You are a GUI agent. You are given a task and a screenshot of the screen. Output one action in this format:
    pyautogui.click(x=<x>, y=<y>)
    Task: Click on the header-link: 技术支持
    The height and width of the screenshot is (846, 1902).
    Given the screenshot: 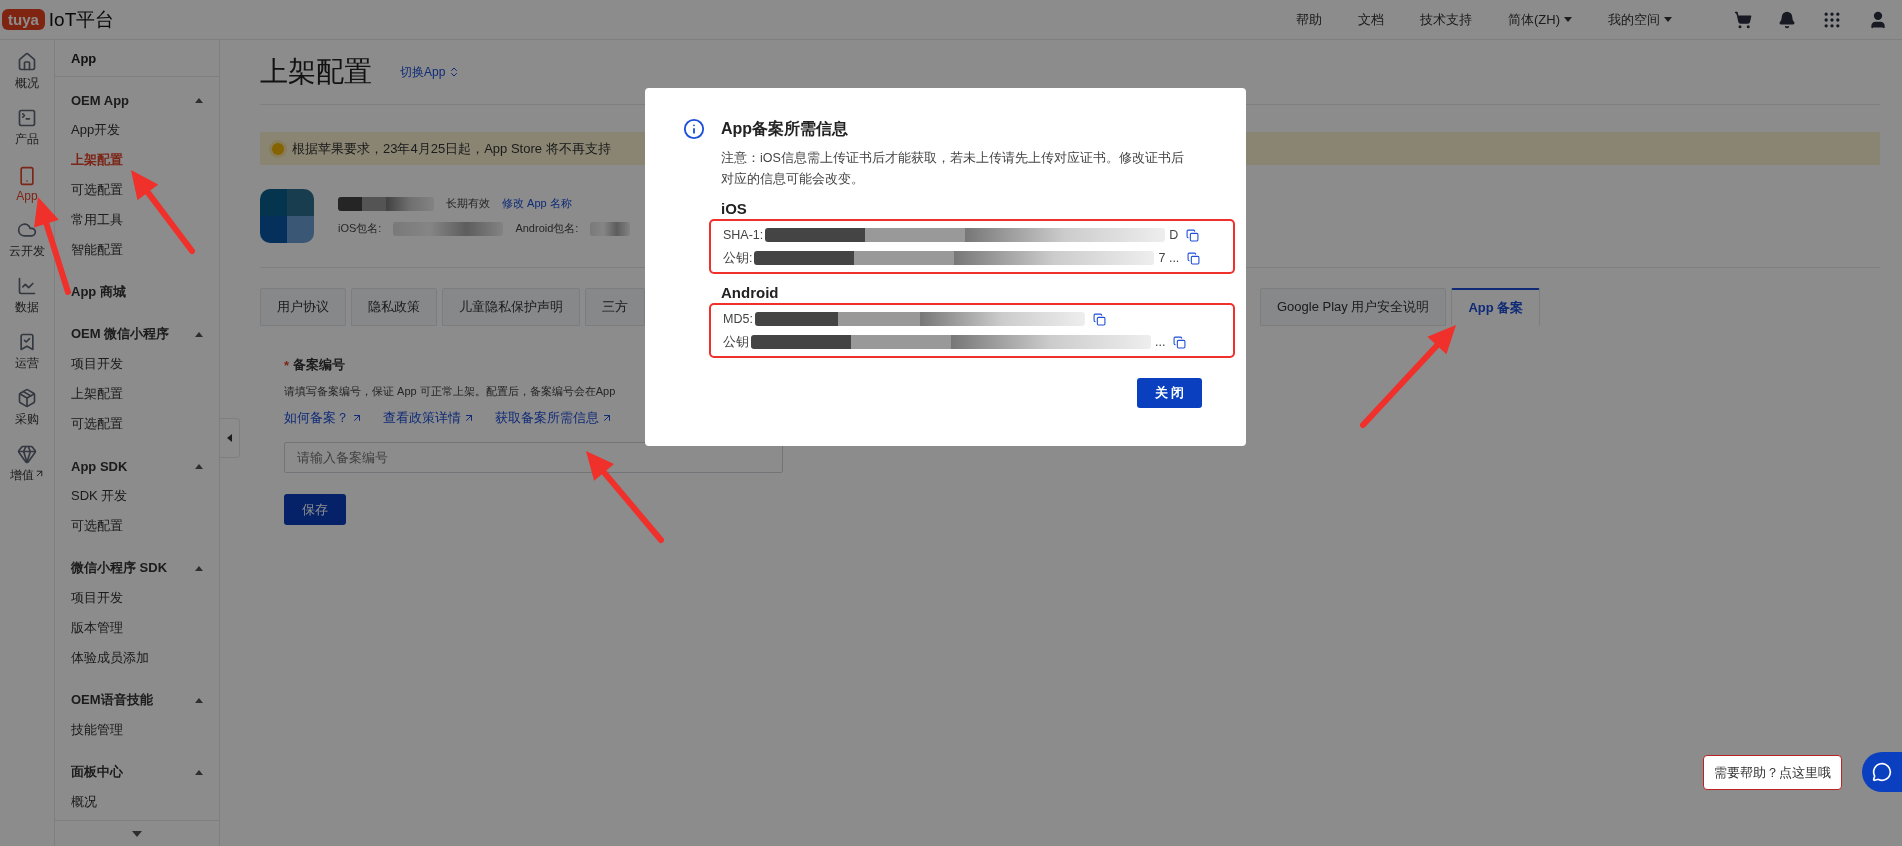 What is the action you would take?
    pyautogui.click(x=1446, y=19)
    